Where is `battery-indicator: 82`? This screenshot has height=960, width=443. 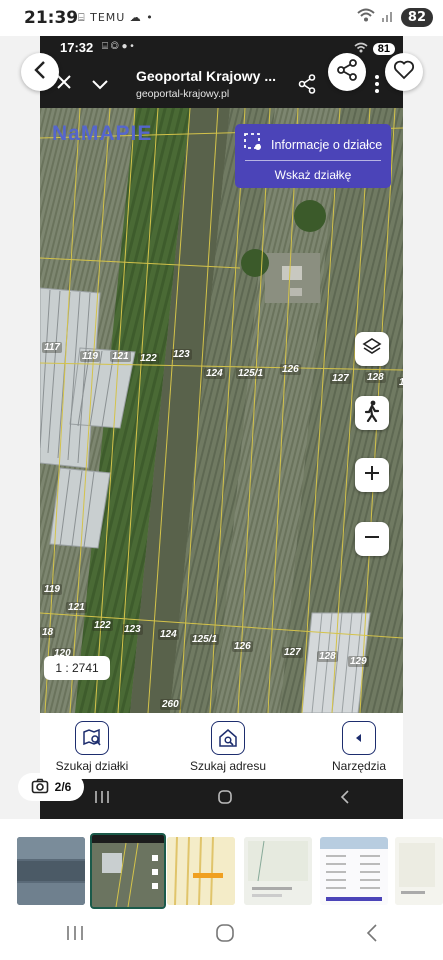 battery-indicator: 82 is located at coordinates (416, 17).